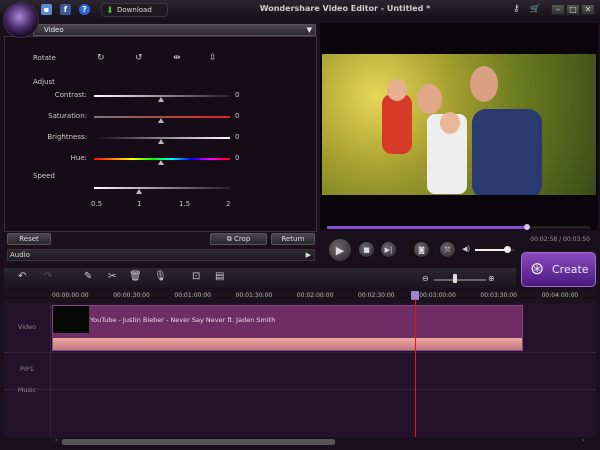 The image size is (600, 450). Describe the element at coordinates (507, 249) in the screenshot. I see `volume-handle` at that location.